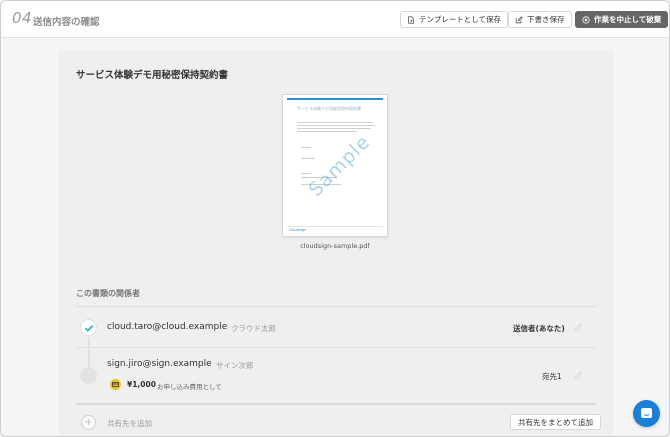 Image resolution: width=670 pixels, height=437 pixels. What do you see at coordinates (129, 423) in the screenshot?
I see `add-share-label: 共有先を追加` at bounding box center [129, 423].